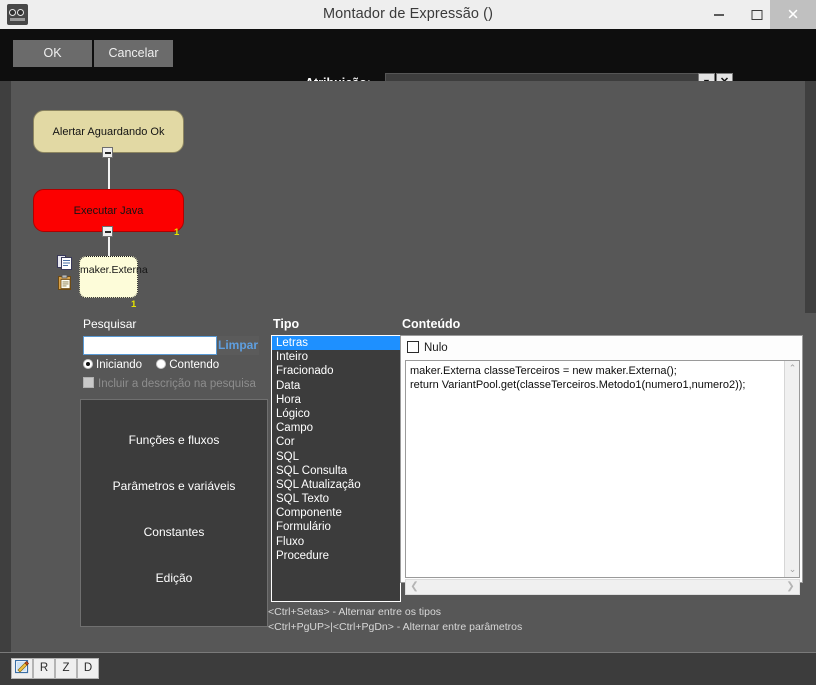  Describe the element at coordinates (790, 587) in the screenshot. I see `scroll-right-icon: ❯` at that location.